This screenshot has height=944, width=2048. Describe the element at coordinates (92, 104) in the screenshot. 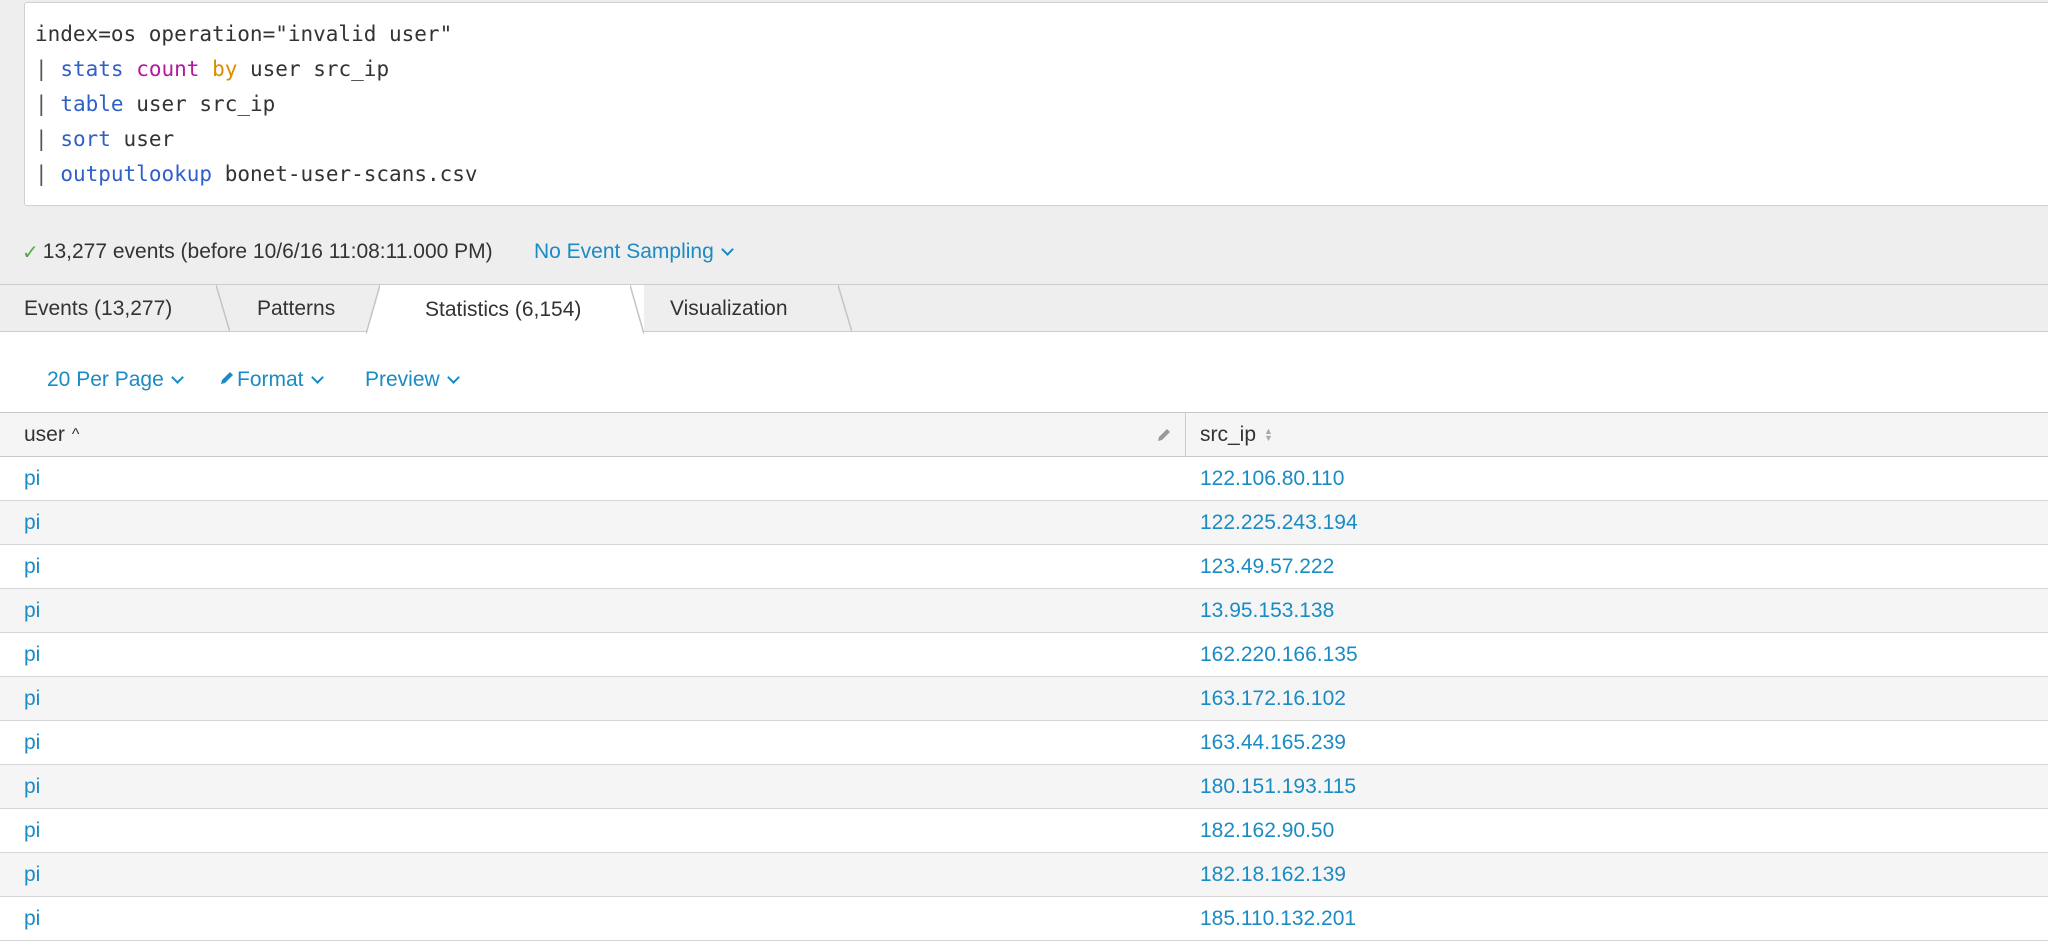

I see `query-command: table` at that location.